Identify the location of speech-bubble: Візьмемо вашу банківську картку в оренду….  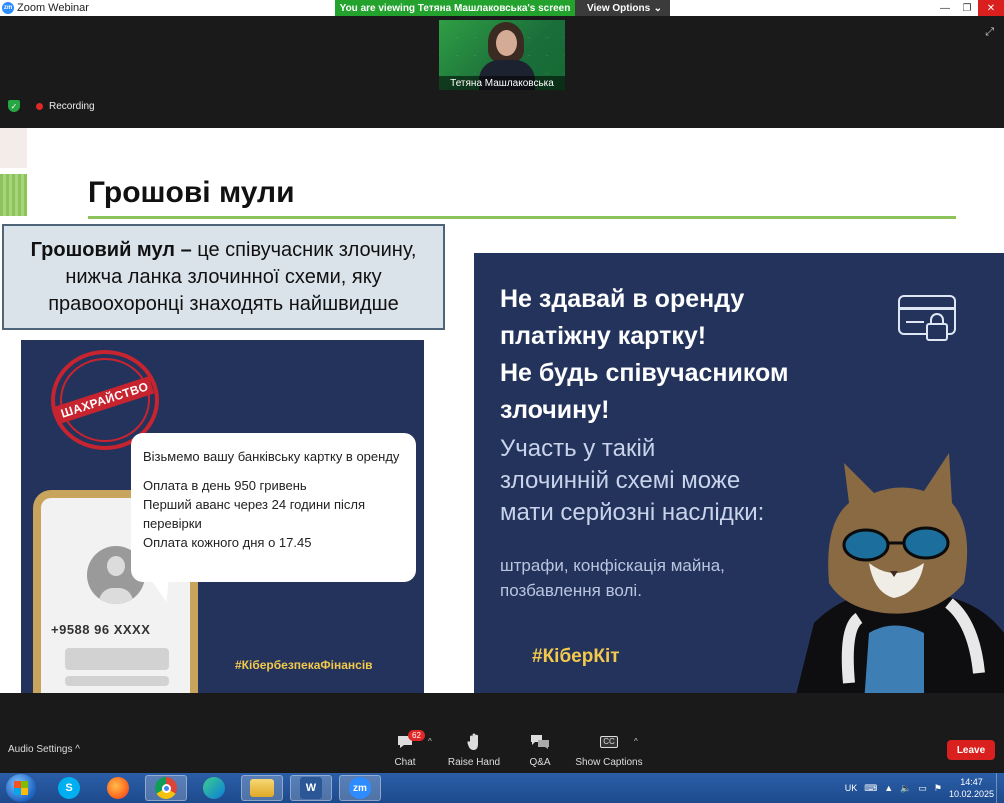
(273, 507).